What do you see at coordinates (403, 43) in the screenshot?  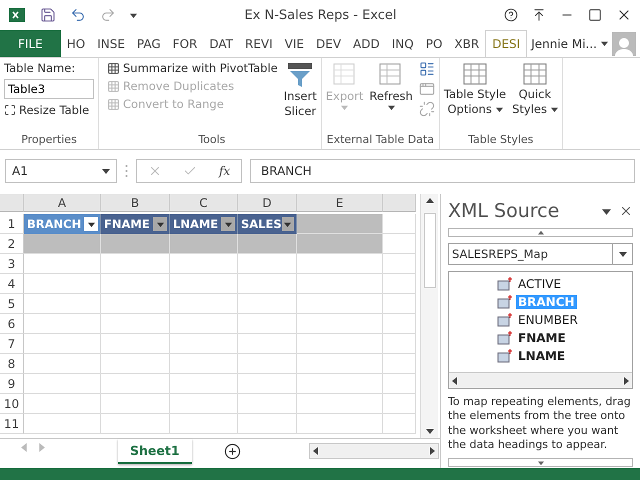 I see `ribbon-tab: INQ` at bounding box center [403, 43].